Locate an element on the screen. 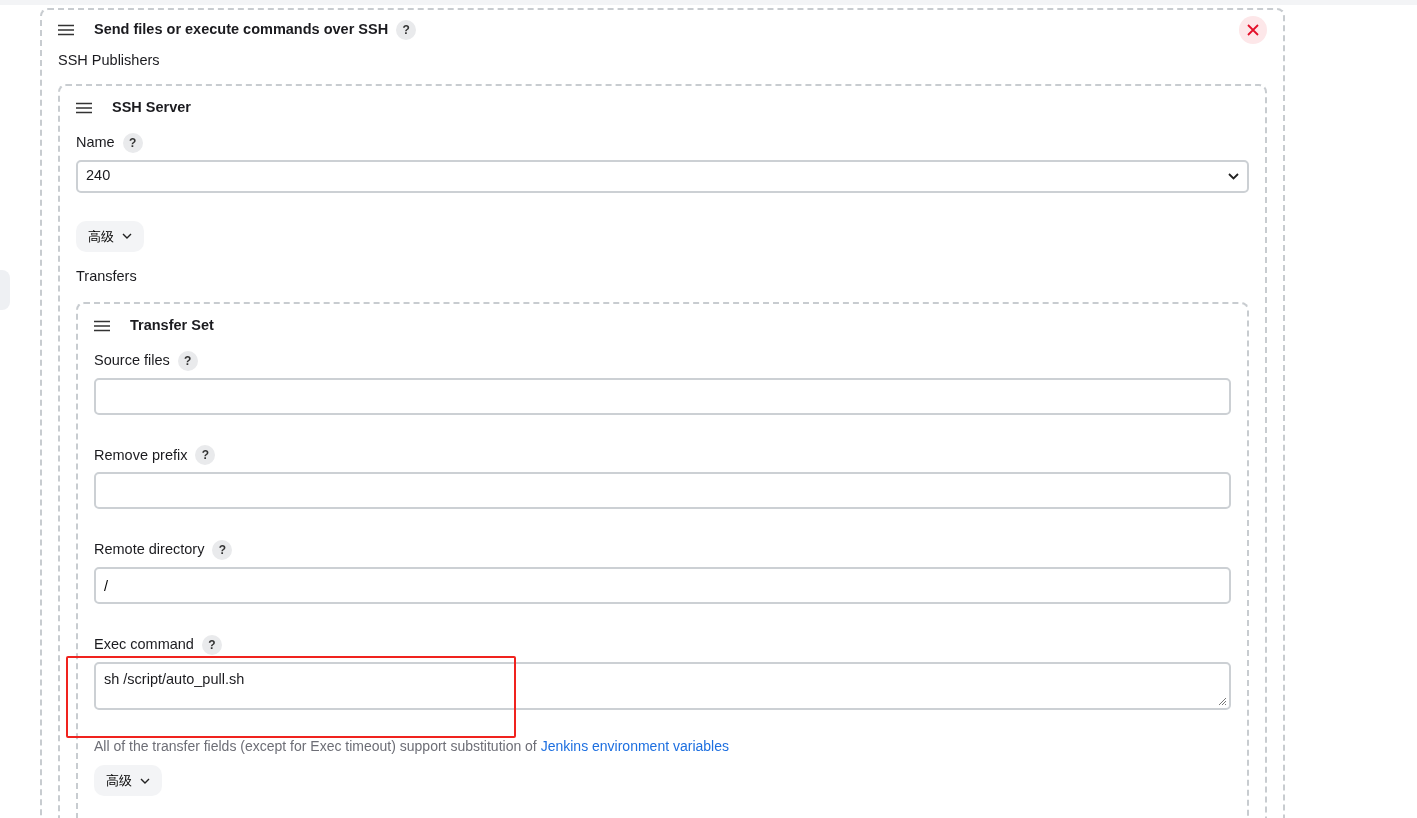 The image size is (1417, 818). field-label: Name is located at coordinates (95, 142).